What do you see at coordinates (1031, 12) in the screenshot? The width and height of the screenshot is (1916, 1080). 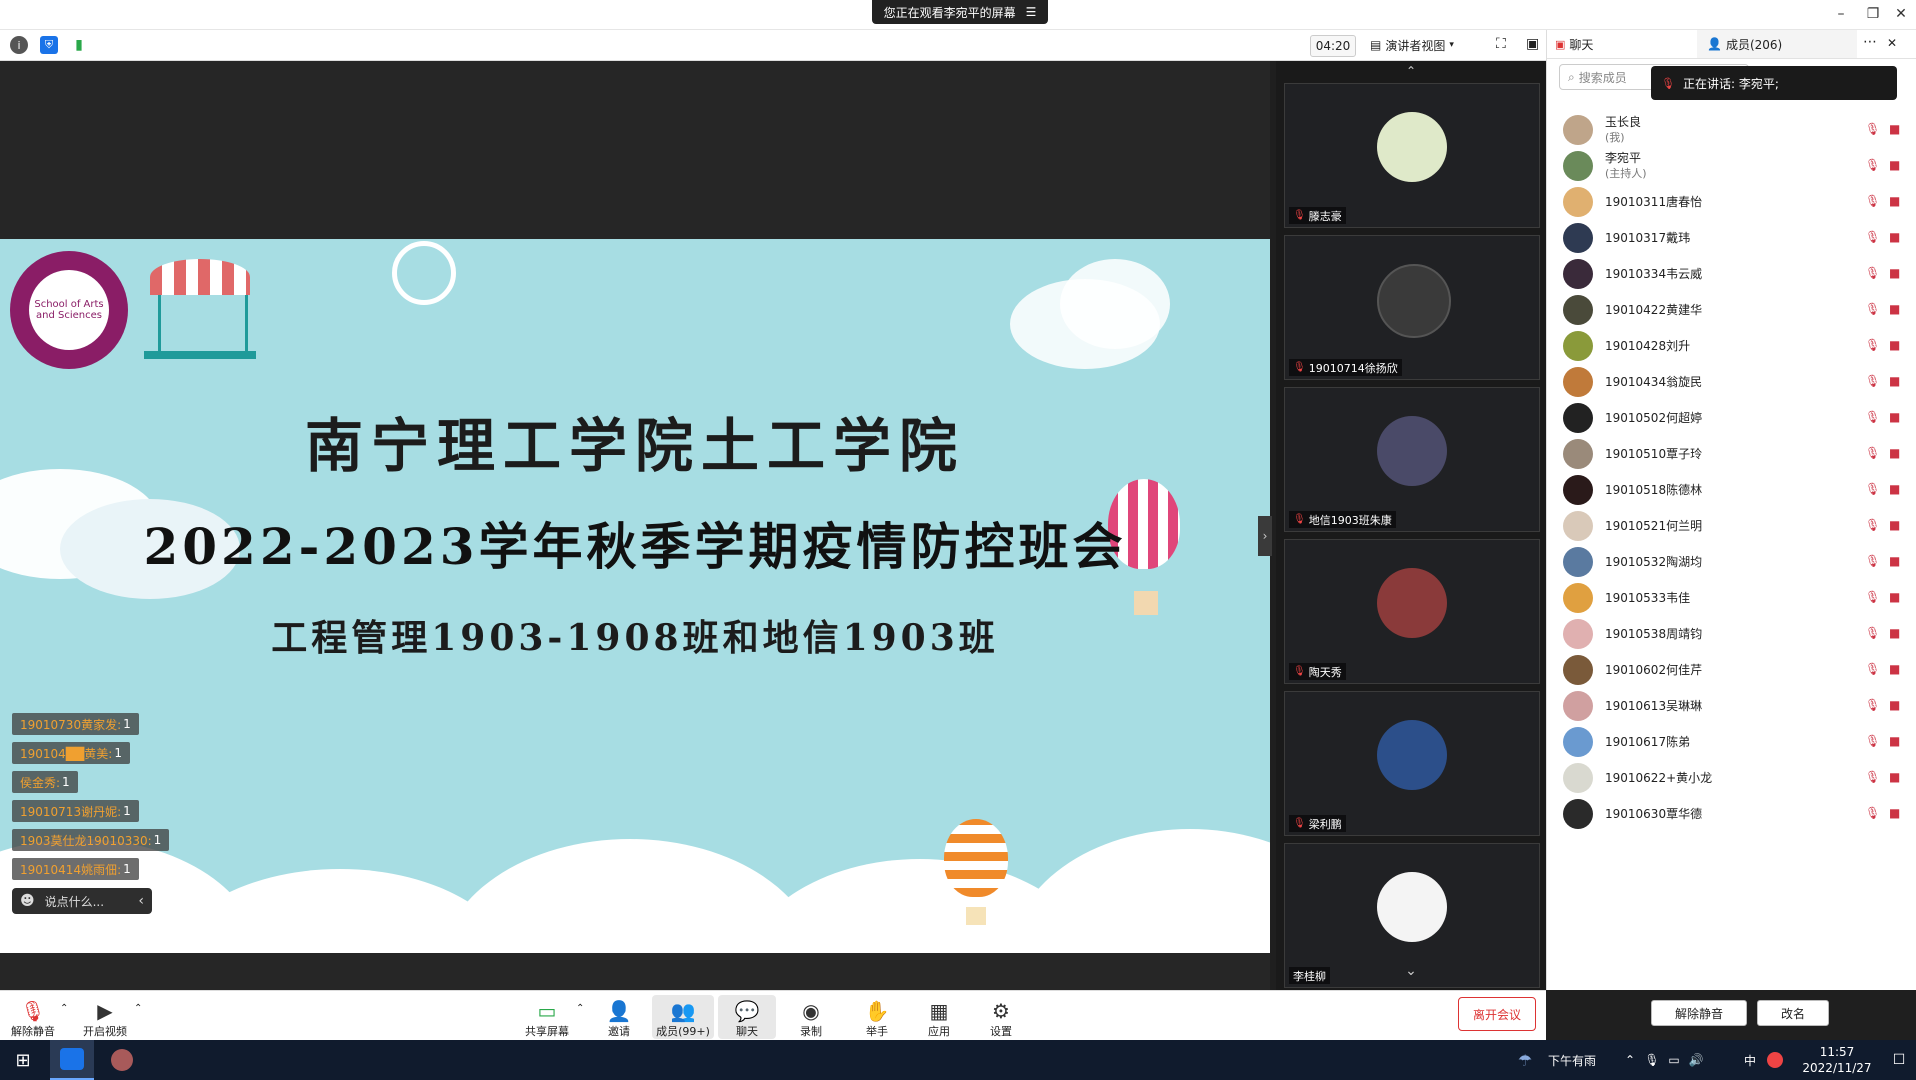 I see `banner-menu-icon: ☰` at bounding box center [1031, 12].